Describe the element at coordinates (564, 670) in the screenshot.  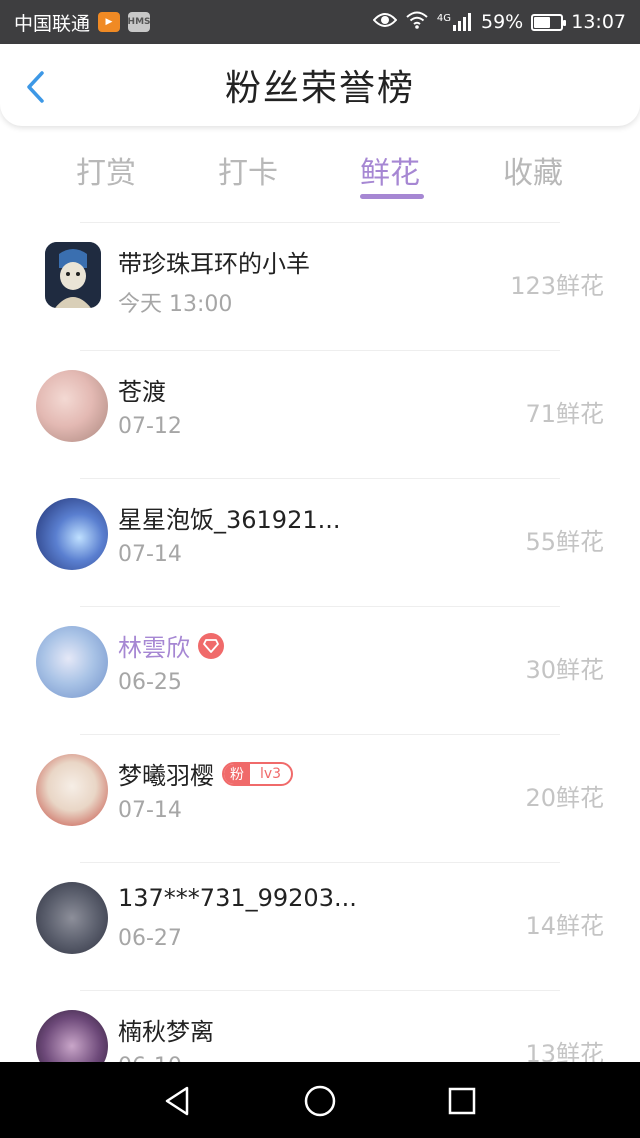
I see `flower-count: 30鲜花` at that location.